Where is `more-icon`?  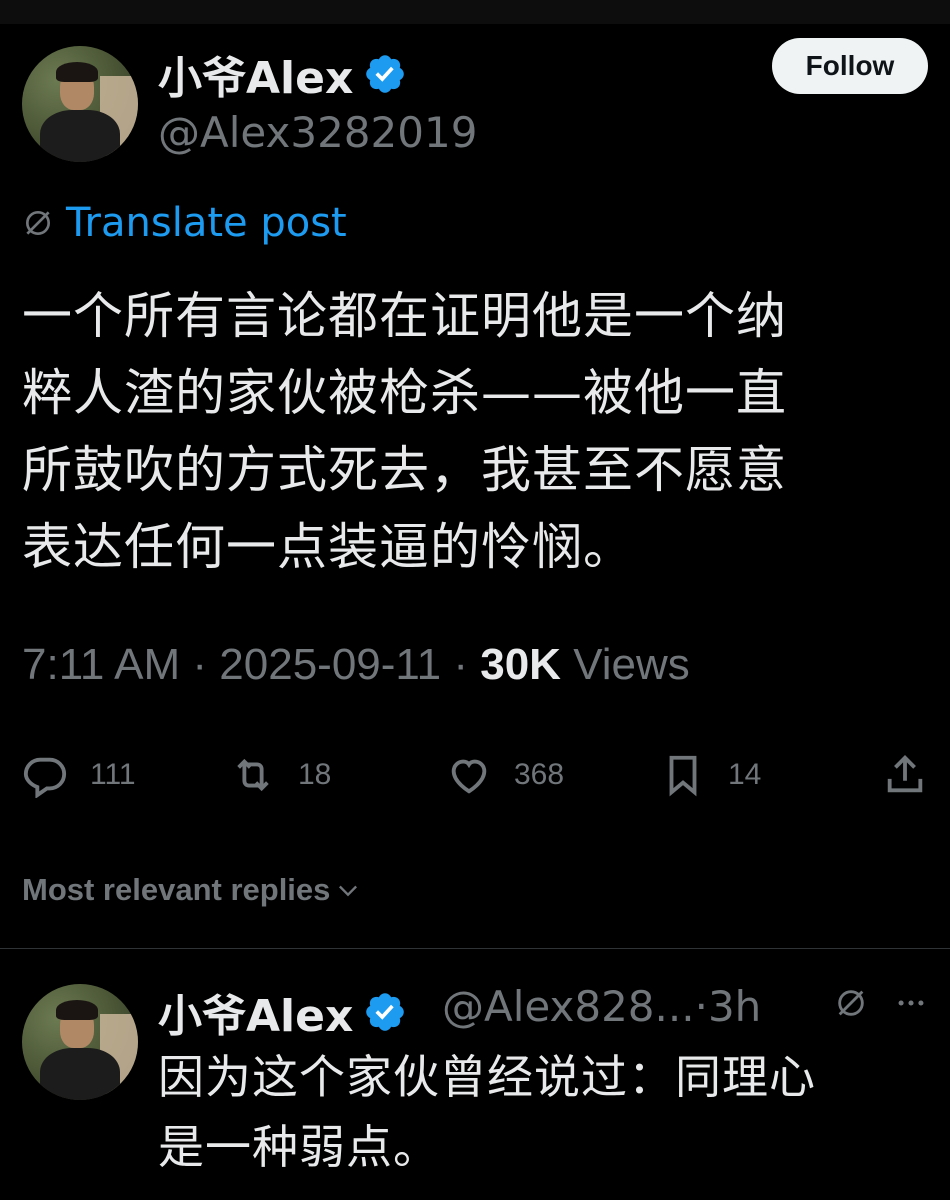
more-icon is located at coordinates (911, 1003).